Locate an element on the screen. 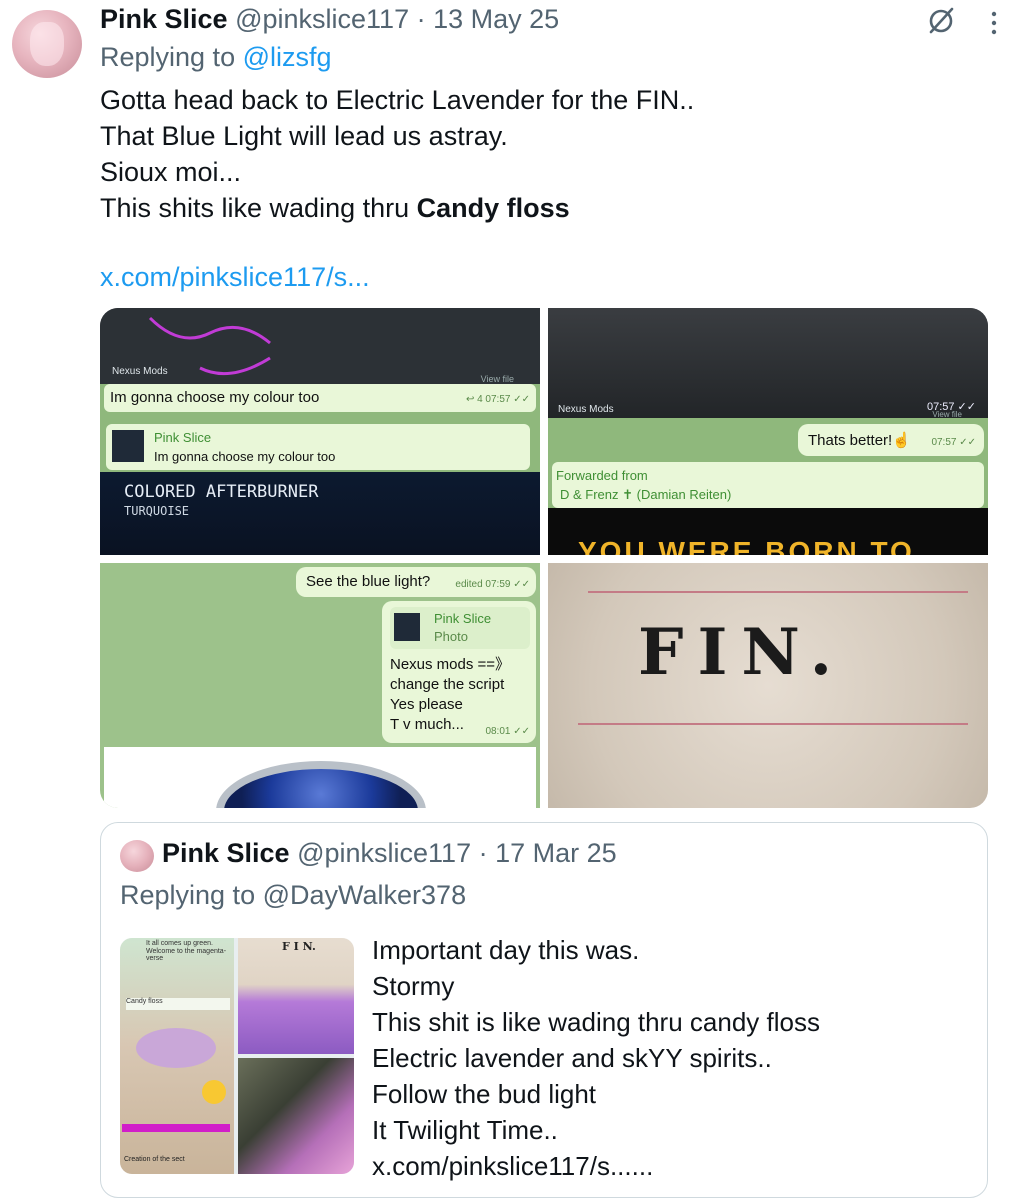 This screenshot has height=1200, width=1031. collage-top-right: F I N. is located at coordinates (296, 996).